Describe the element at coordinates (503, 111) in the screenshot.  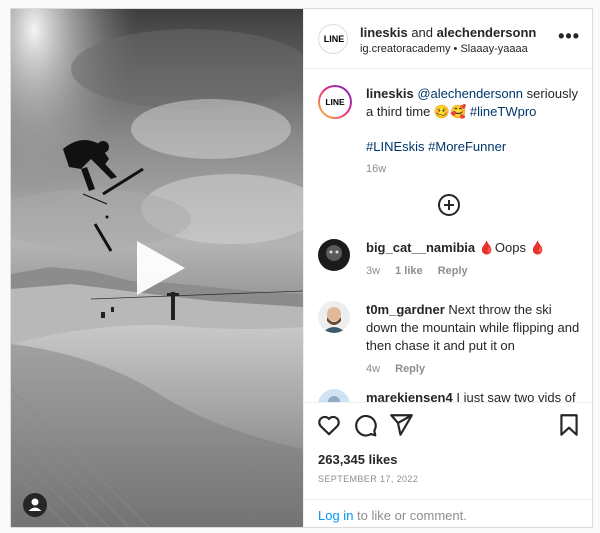
I see `caption-hashtag: #lineTWpro` at that location.